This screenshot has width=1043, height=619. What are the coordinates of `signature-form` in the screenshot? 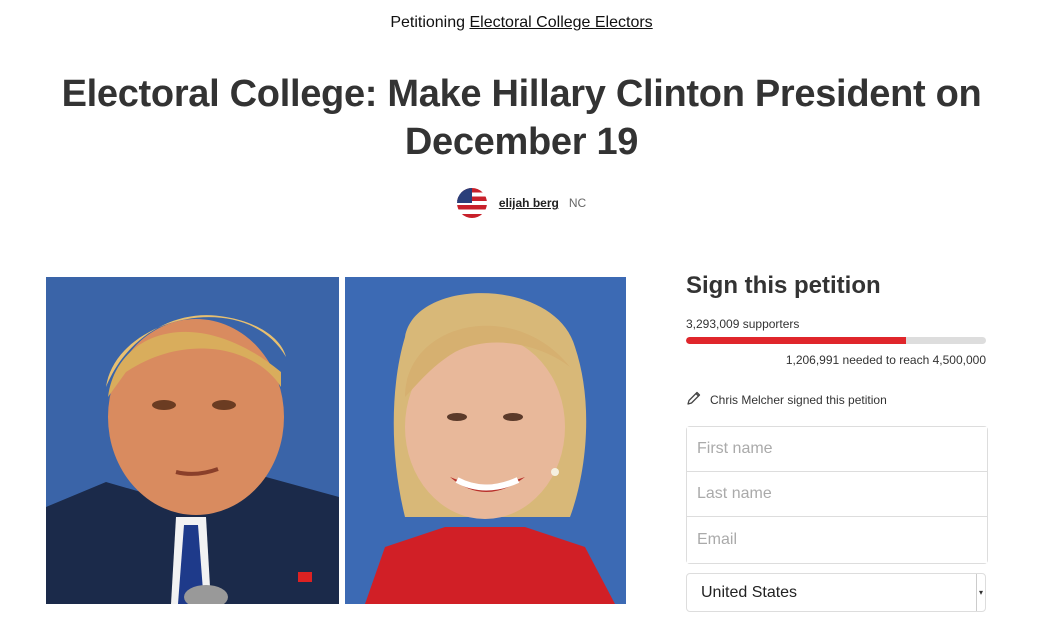 It's located at (837, 495).